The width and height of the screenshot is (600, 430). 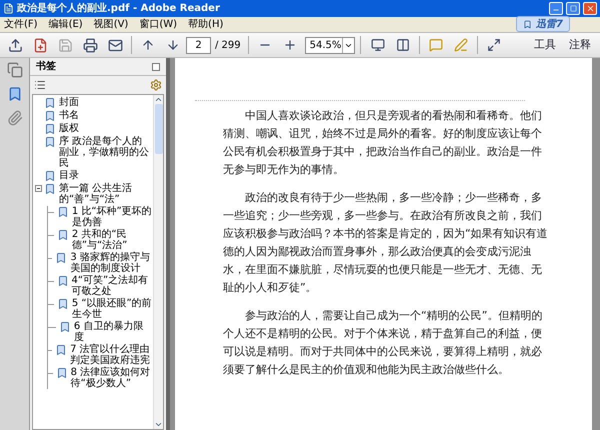 I want to click on bookmark-item: 书名, so click(x=69, y=115).